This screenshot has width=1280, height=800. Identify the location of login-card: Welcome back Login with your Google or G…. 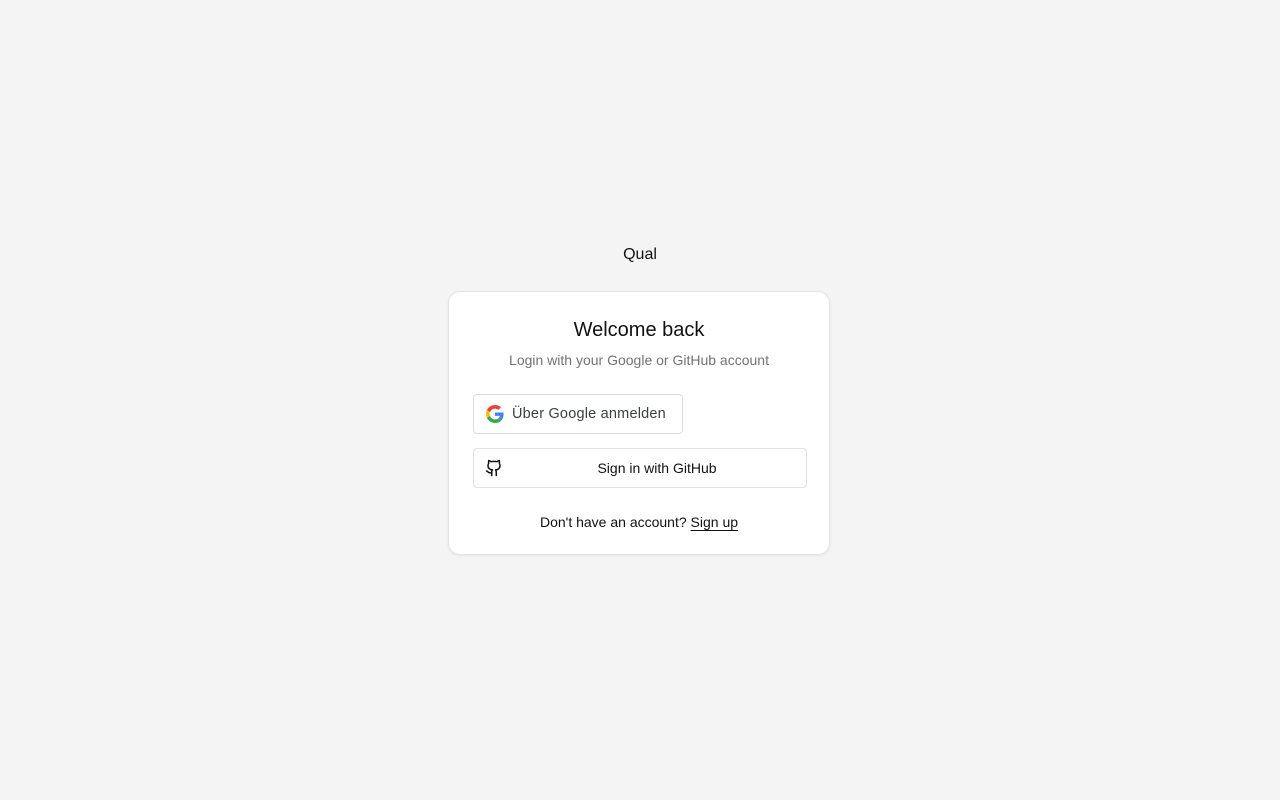
(639, 423).